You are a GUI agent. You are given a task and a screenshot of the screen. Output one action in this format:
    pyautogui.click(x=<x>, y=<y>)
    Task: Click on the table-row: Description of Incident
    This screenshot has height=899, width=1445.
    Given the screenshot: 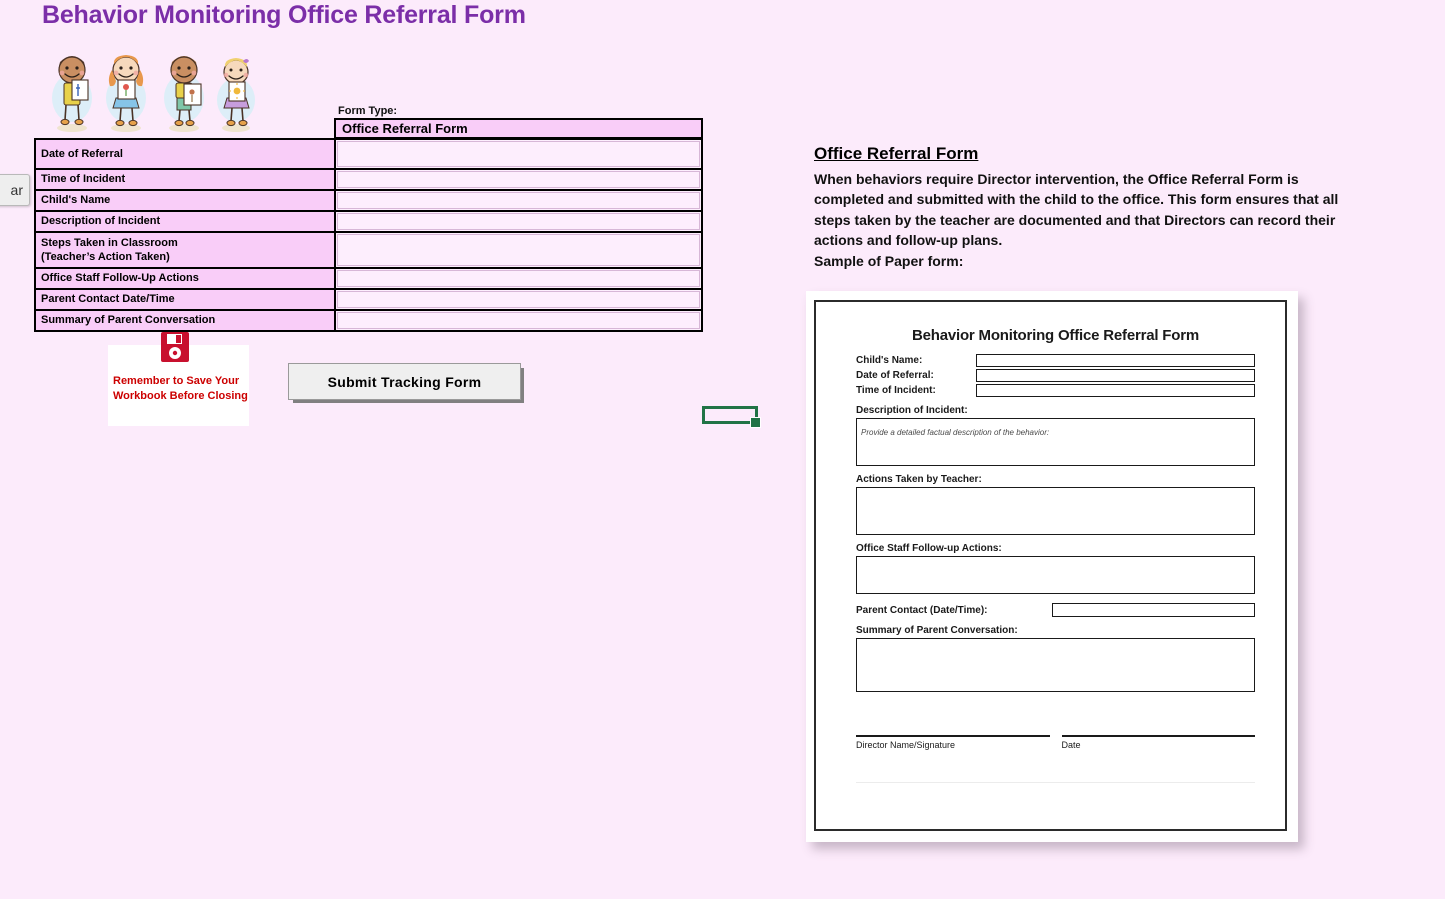 What is the action you would take?
    pyautogui.click(x=368, y=220)
    